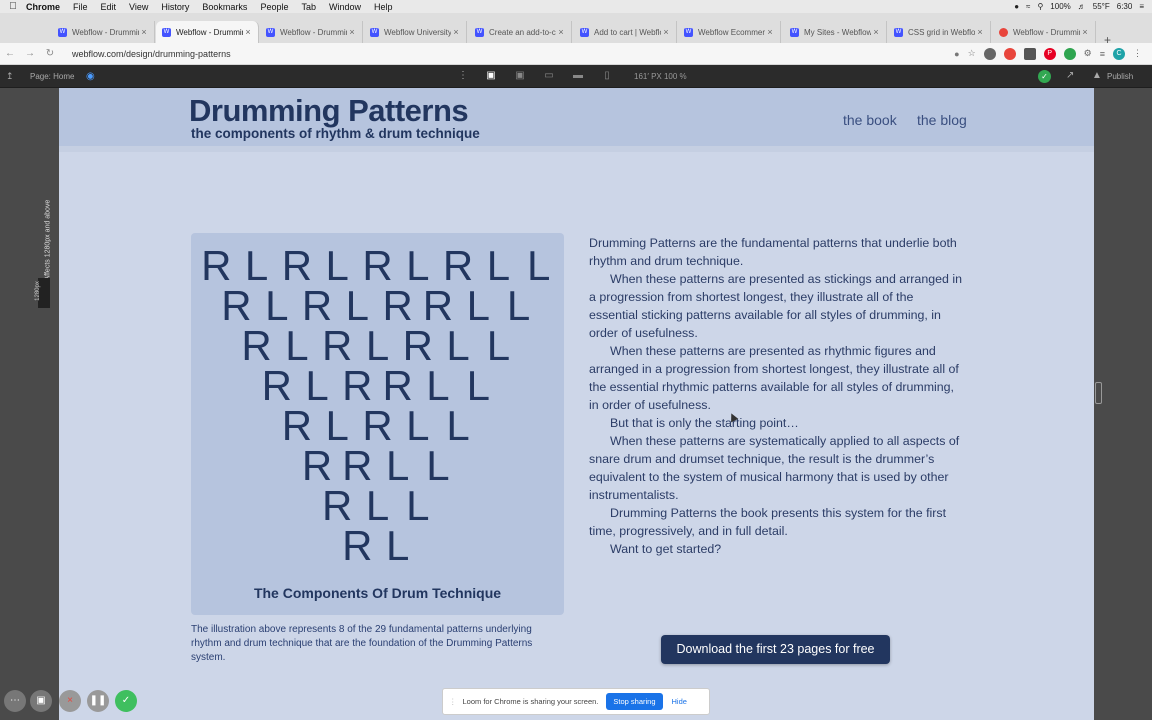  I want to click on mobile-portrait-icon: ▯, so click(607, 76).